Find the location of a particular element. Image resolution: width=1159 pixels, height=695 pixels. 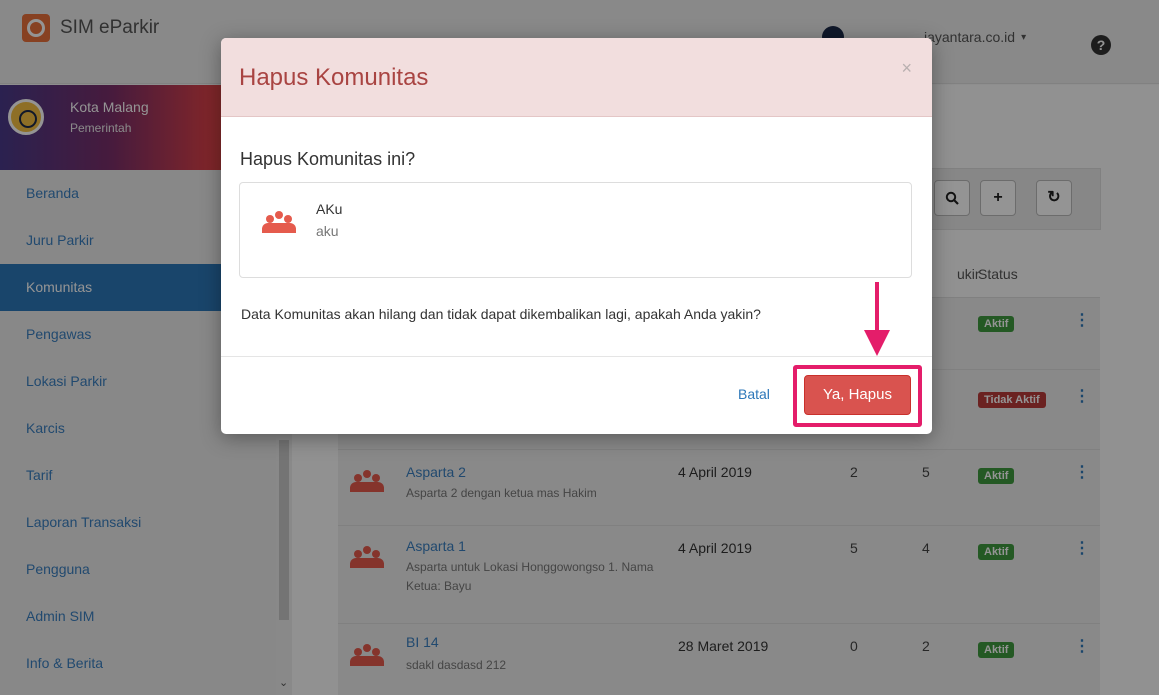

community-icon is located at coordinates (279, 222).